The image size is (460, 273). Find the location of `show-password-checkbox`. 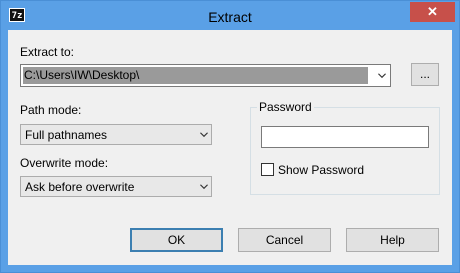

show-password-checkbox is located at coordinates (267, 169).